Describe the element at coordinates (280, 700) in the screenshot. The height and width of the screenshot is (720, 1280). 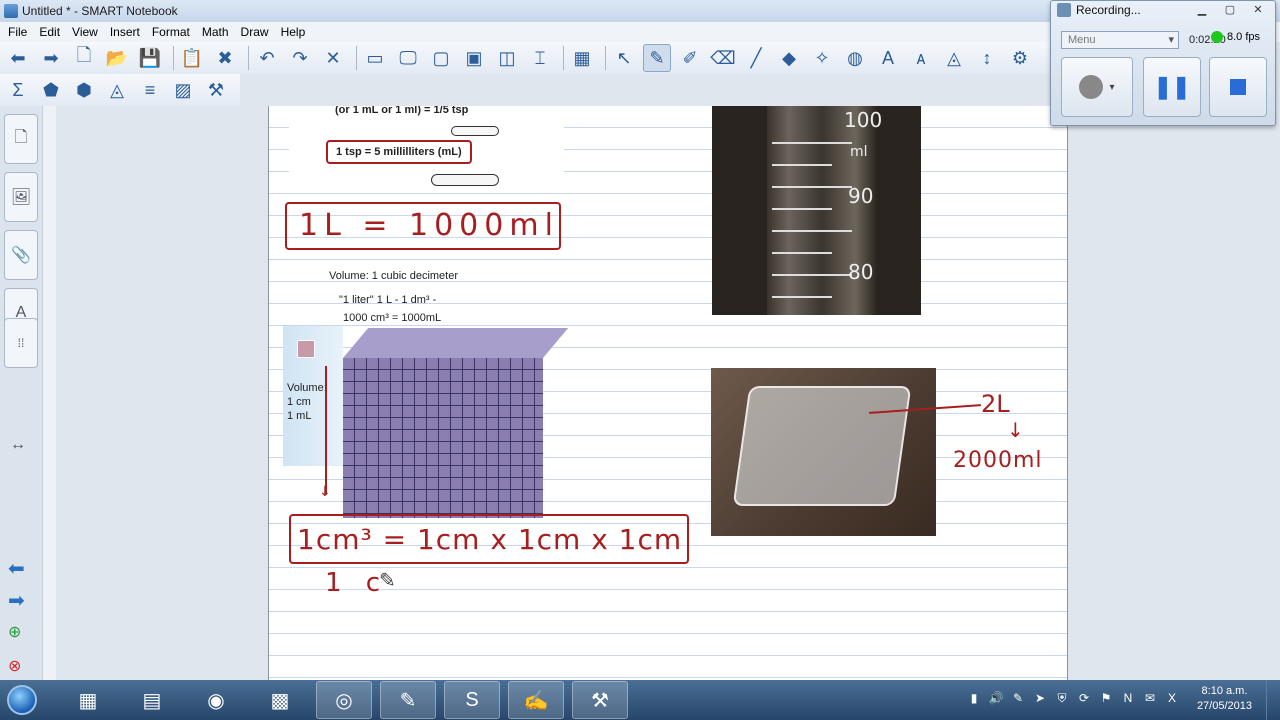
I see `calculator2-icon: ▩` at that location.